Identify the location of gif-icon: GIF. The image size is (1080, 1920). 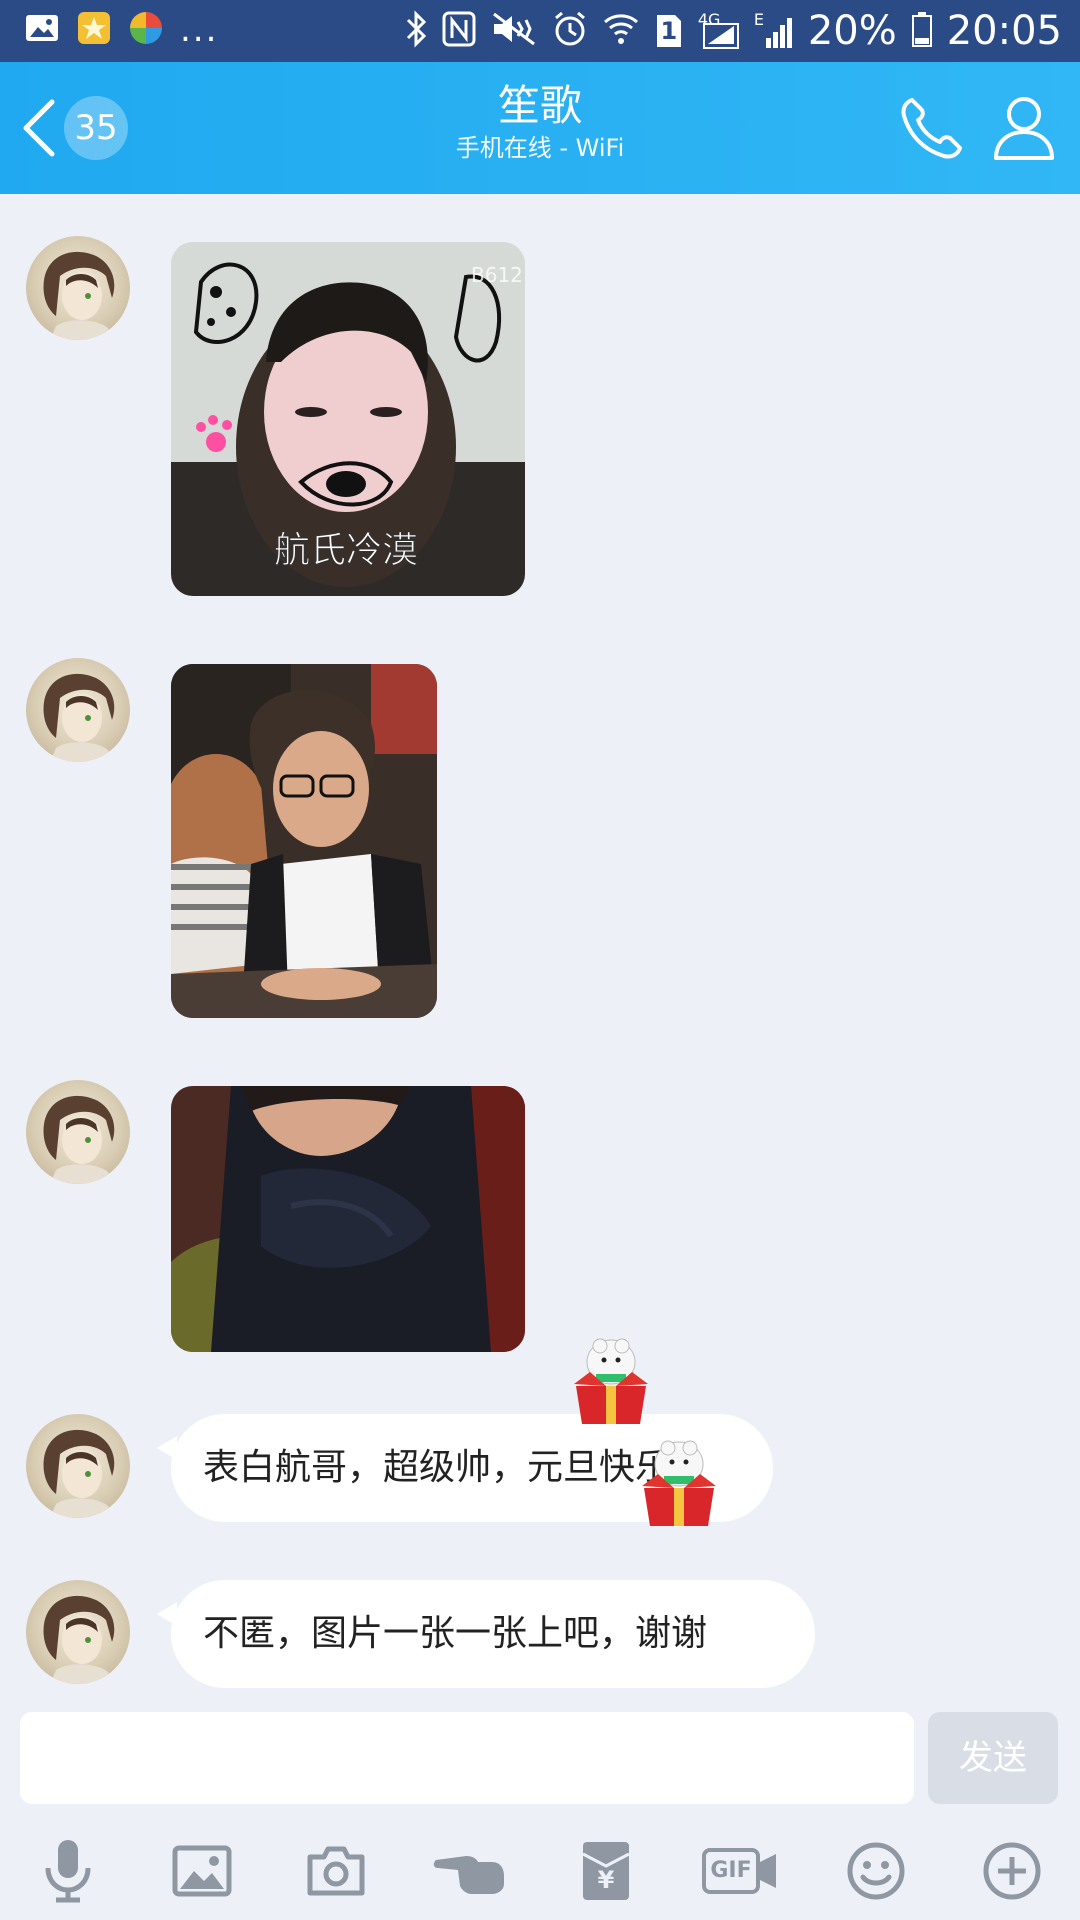
(740, 1871).